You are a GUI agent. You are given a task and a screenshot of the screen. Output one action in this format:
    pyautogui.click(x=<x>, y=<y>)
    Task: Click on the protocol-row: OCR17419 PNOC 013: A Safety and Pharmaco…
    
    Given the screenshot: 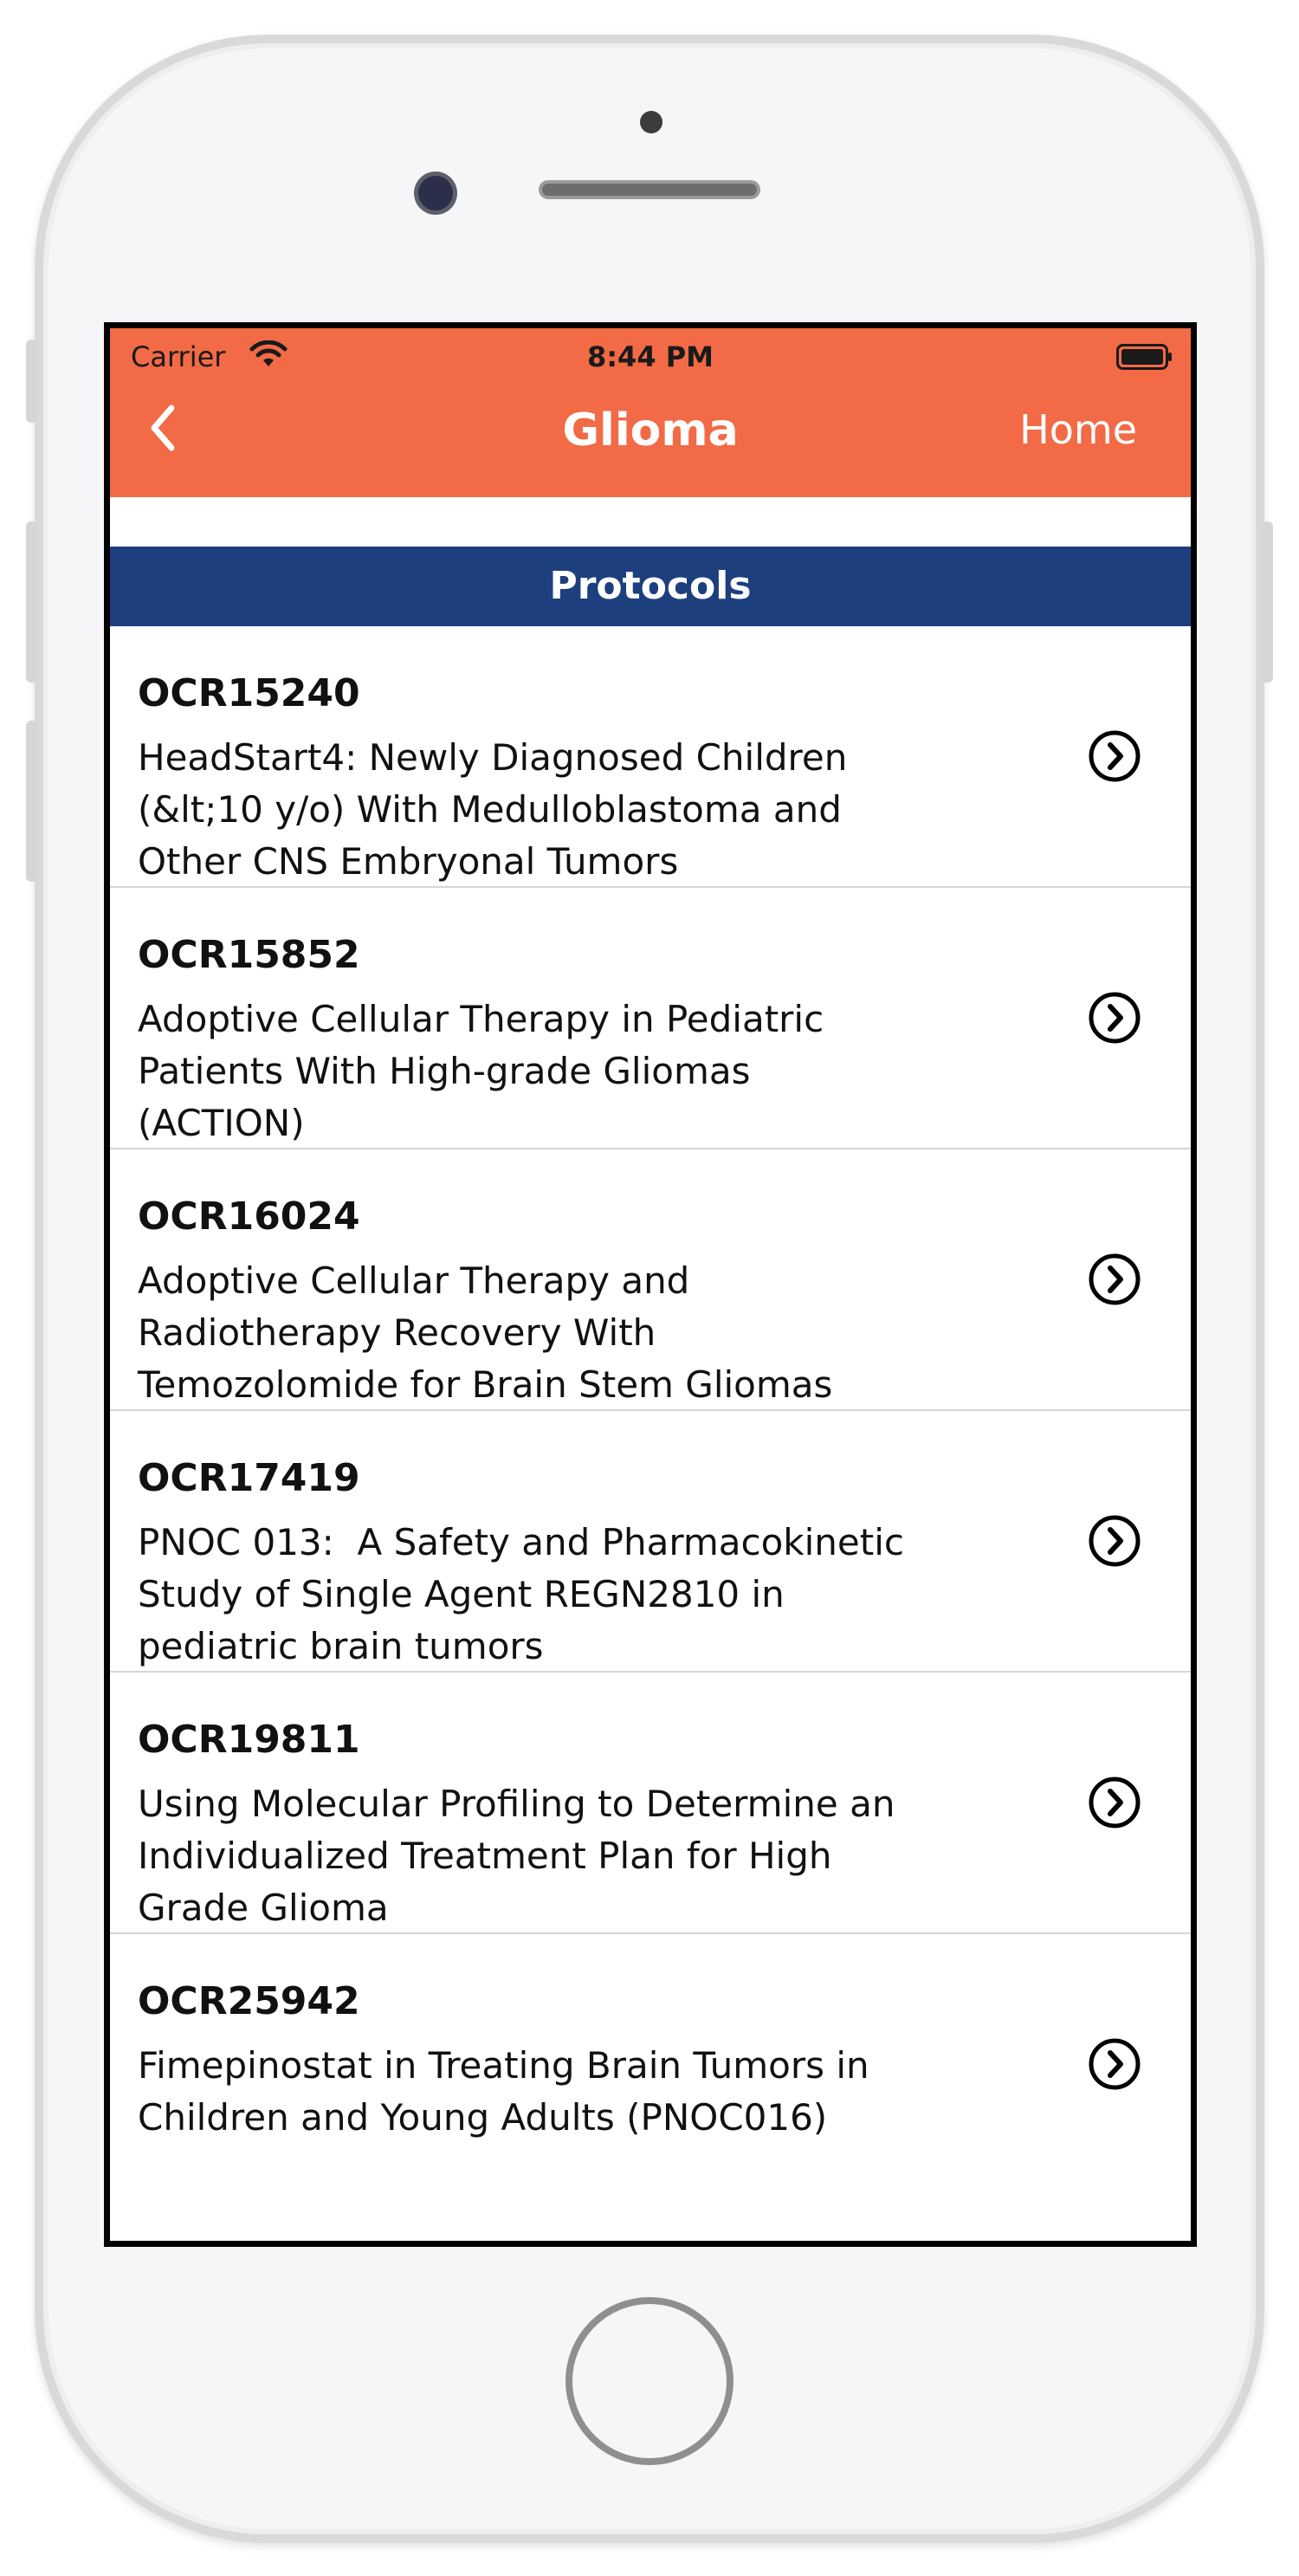 What is the action you would take?
    pyautogui.click(x=650, y=1542)
    